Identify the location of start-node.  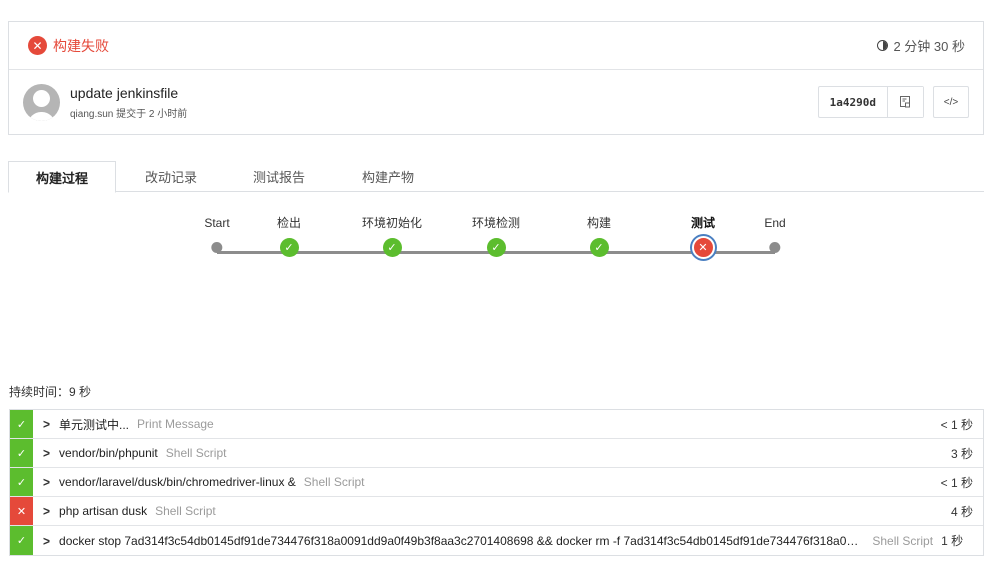
(217, 247).